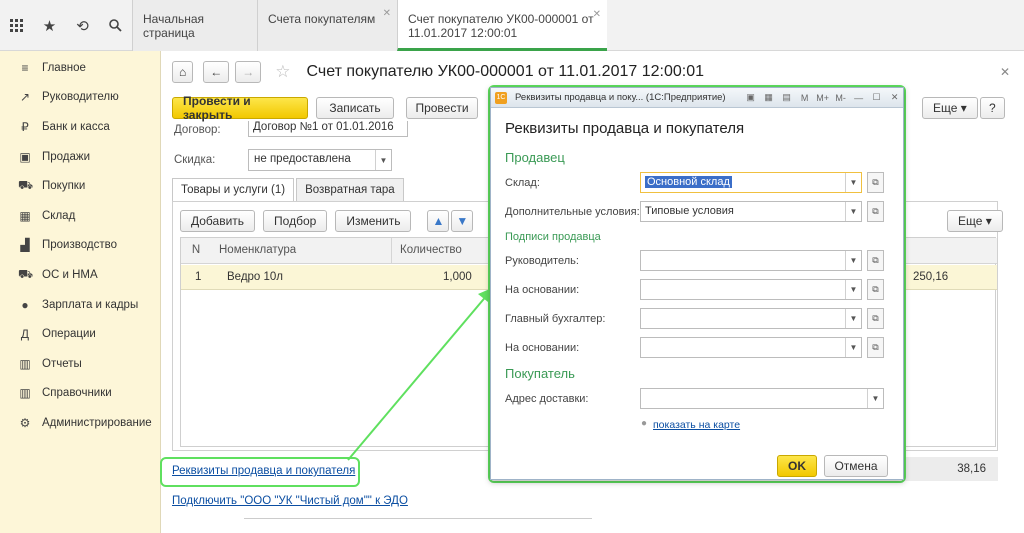 The image size is (1024, 533). Describe the element at coordinates (82, 25) in the screenshot. I see `history-icon: ⟲` at that location.